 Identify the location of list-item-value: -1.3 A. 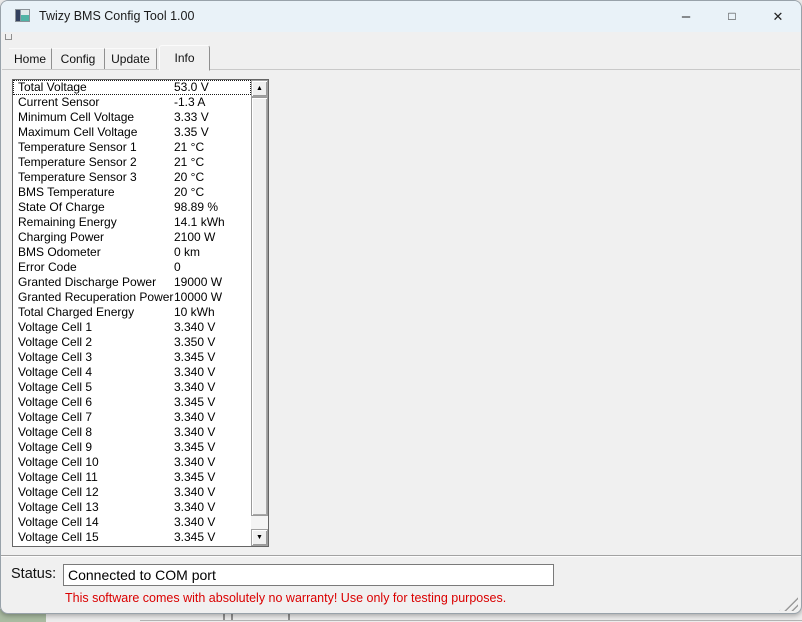
(190, 102).